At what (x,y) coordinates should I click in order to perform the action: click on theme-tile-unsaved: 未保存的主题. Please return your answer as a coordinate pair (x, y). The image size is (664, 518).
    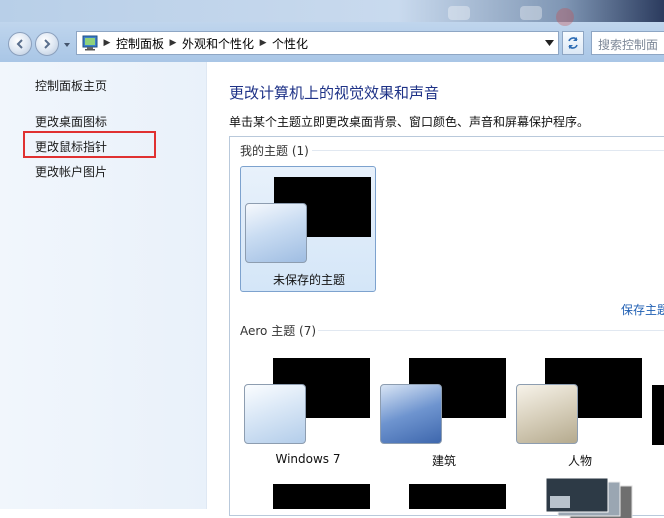
    Looking at the image, I should click on (308, 229).